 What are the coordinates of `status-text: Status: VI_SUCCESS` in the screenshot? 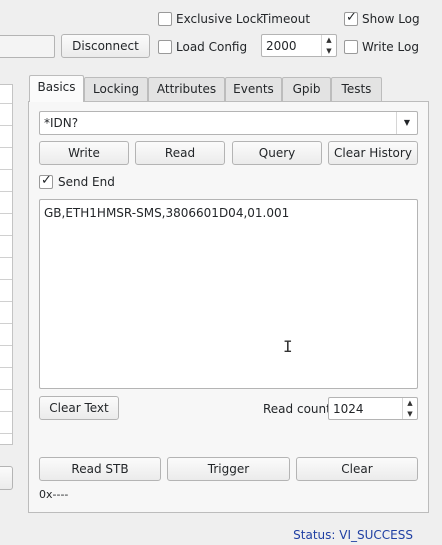 It's located at (353, 535).